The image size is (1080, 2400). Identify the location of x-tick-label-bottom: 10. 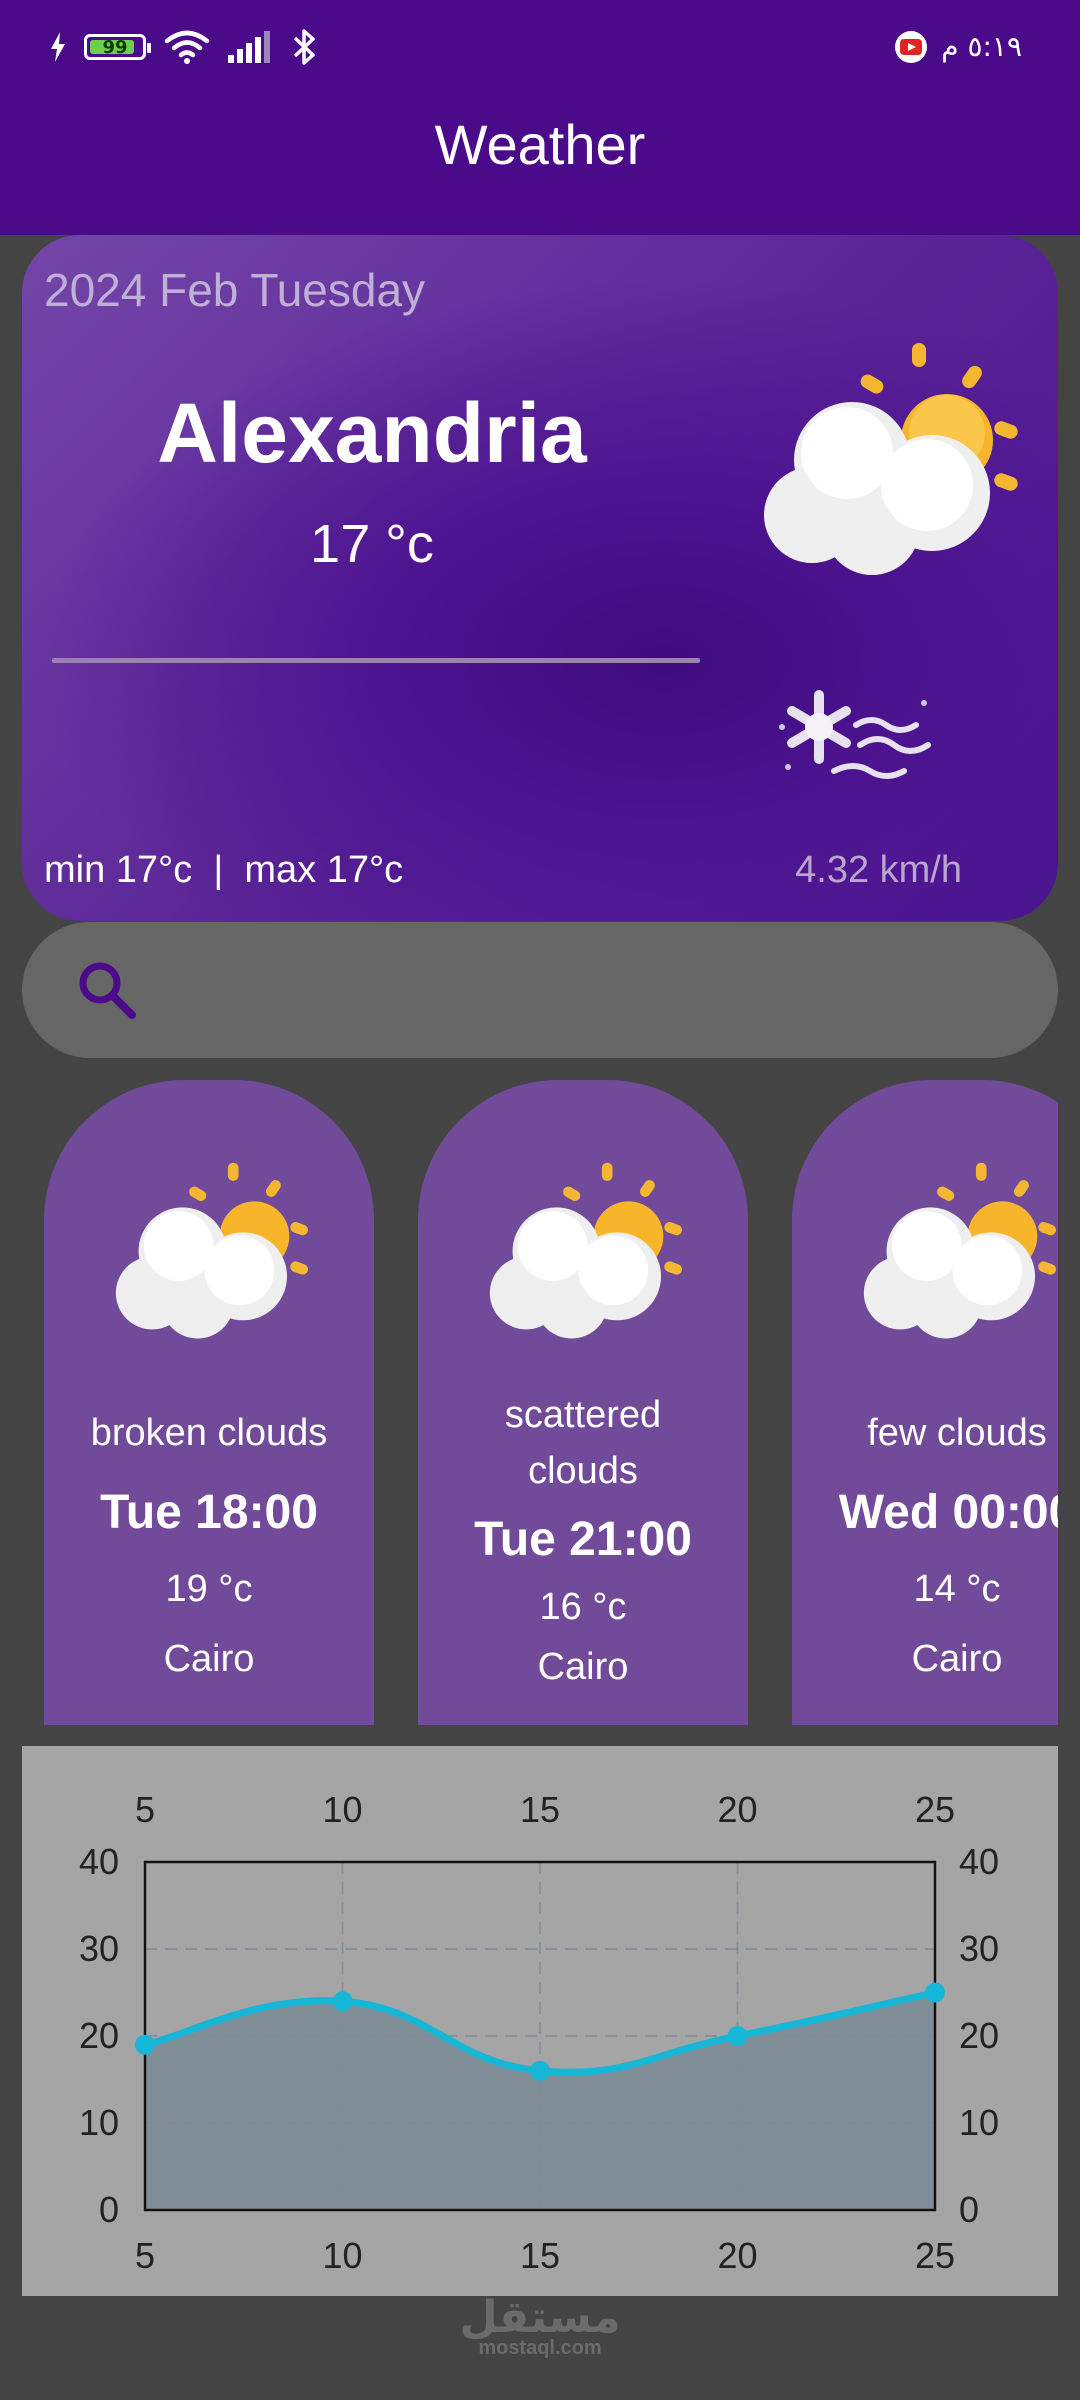
(342, 2255).